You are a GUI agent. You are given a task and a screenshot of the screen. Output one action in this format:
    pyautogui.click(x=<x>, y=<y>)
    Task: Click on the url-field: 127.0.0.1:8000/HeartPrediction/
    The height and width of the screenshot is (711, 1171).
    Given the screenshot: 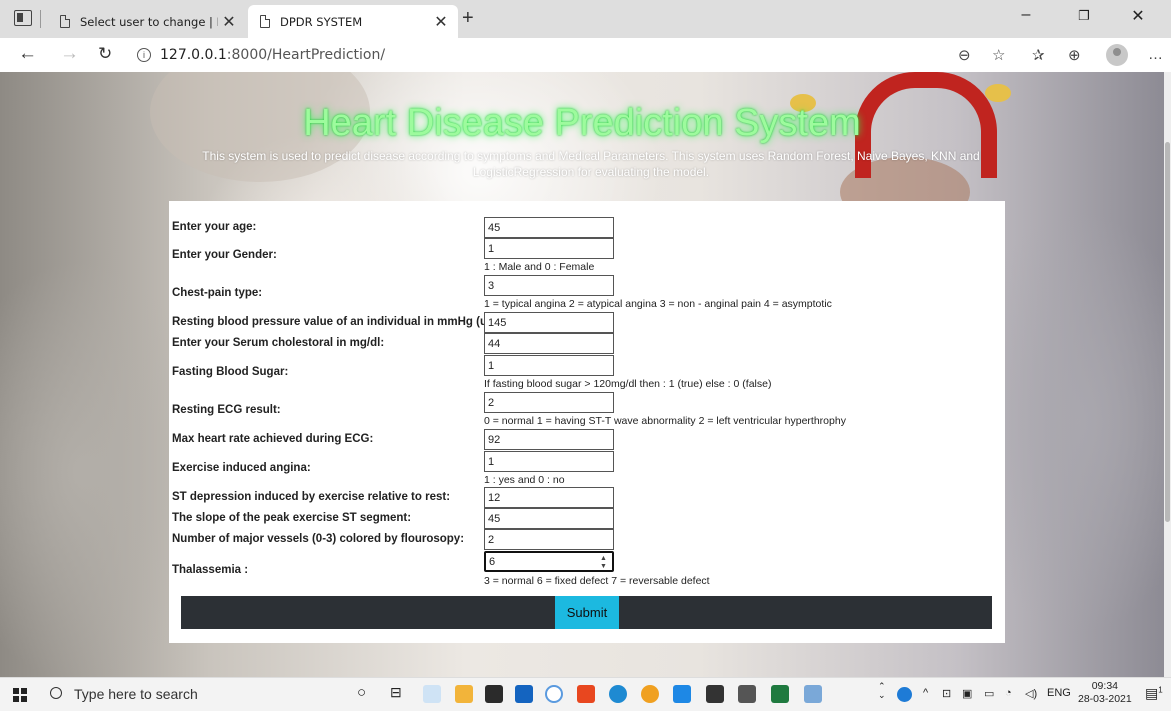 What is the action you would take?
    pyautogui.click(x=272, y=55)
    